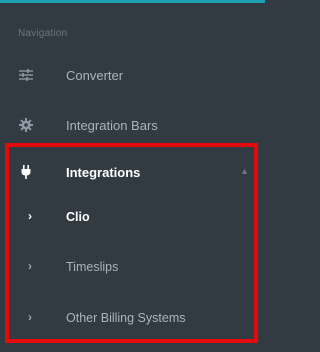 The height and width of the screenshot is (352, 320). I want to click on plug-icon, so click(26, 172).